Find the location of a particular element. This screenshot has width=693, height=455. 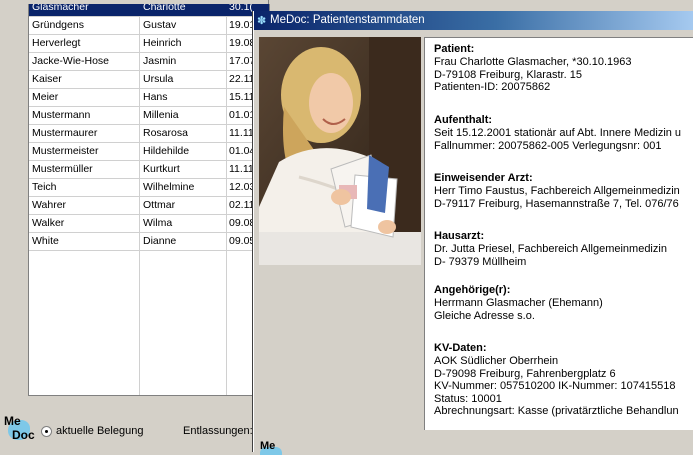

section-line: Frau Charlotte Glasmacher, *30.10.1963 is located at coordinates (533, 62).